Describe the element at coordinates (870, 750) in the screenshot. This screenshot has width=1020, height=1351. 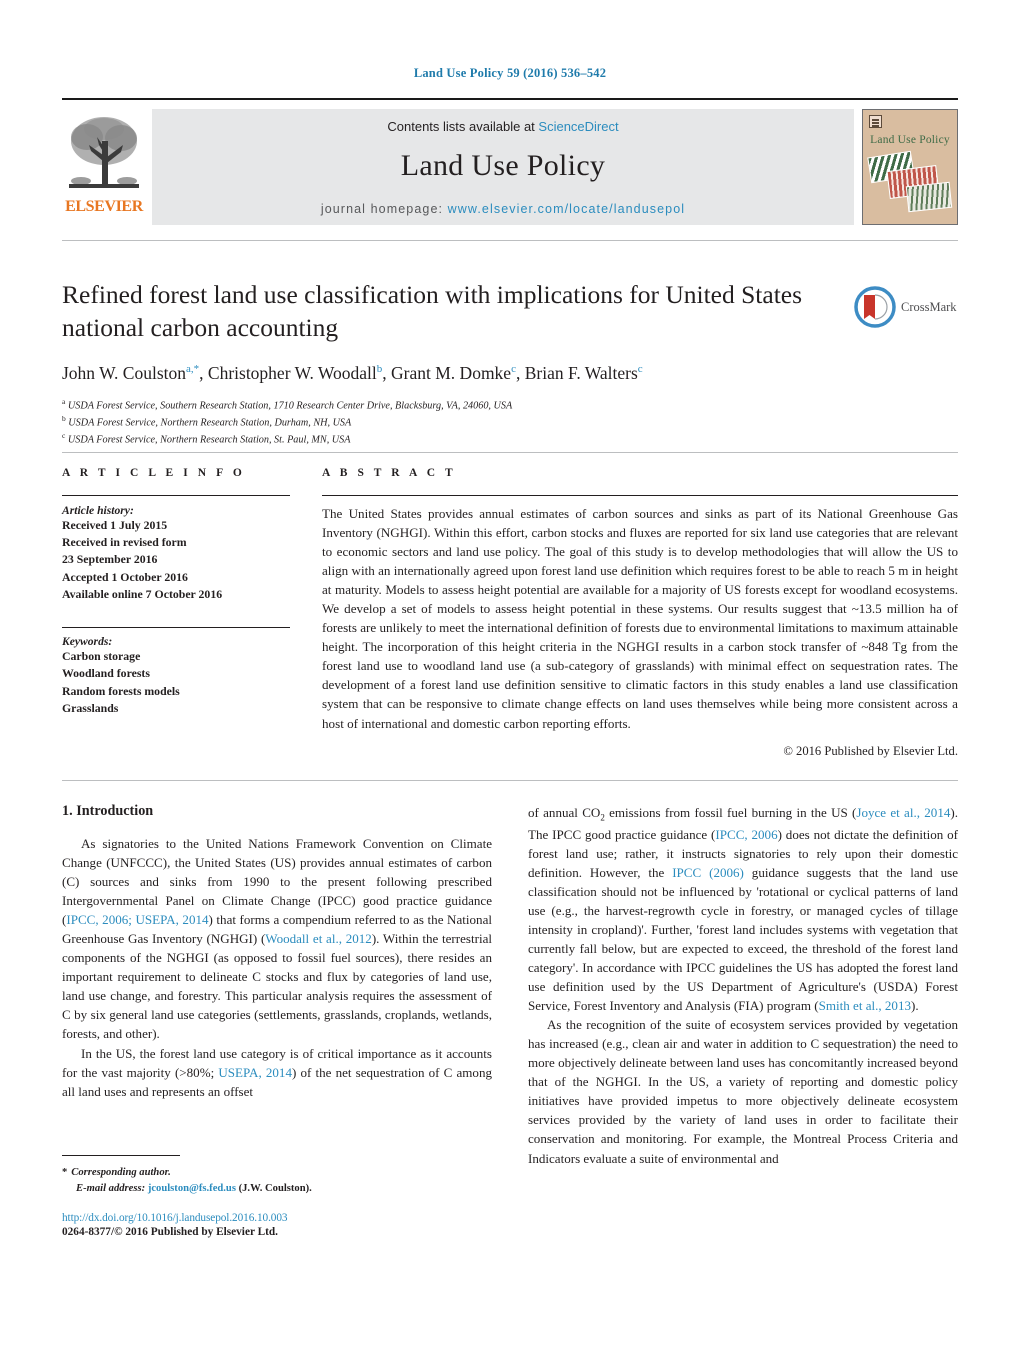
I see `abstract-copyright: © 2016 Published by Elsevier Ltd.` at that location.